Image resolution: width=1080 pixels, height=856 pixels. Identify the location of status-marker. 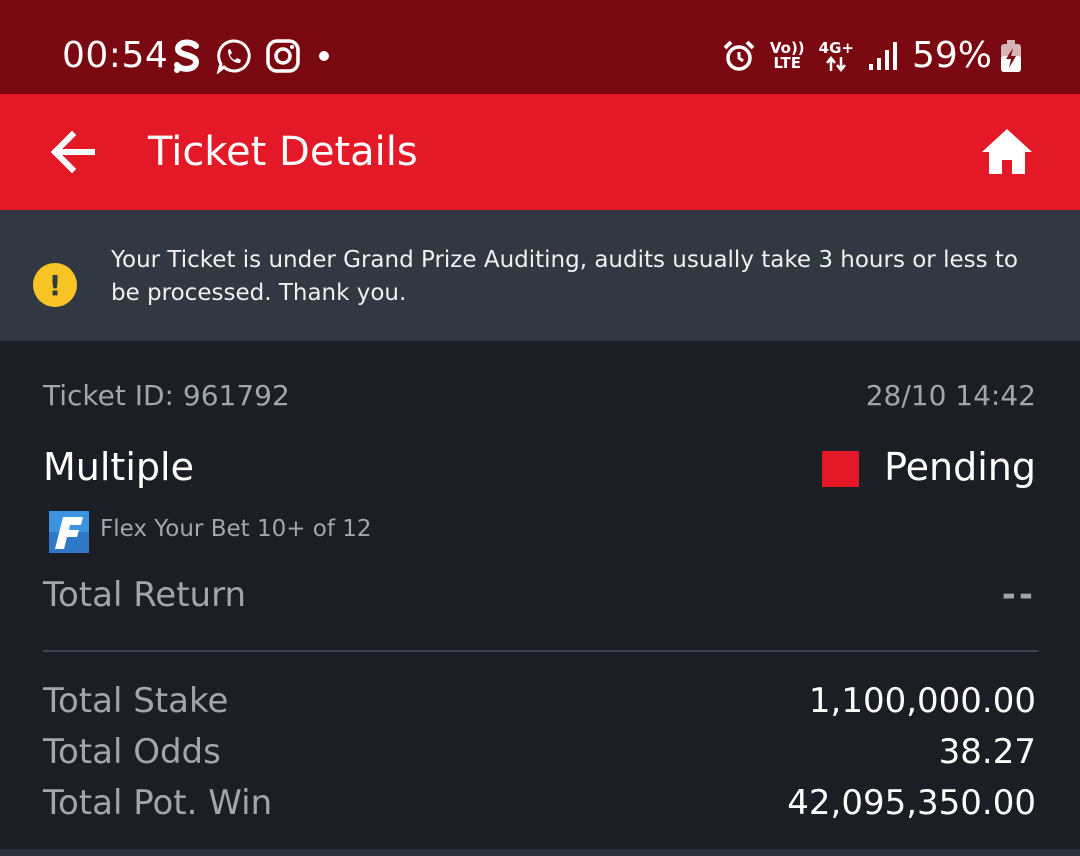
(840, 469).